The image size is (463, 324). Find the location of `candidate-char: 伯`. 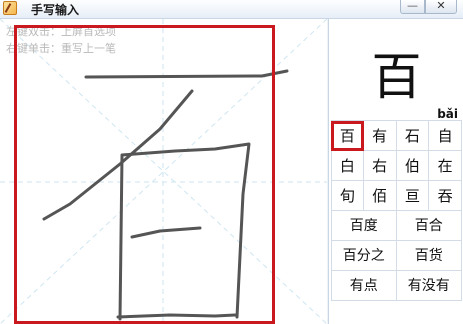

candidate-char: 伯 is located at coordinates (413, 166).